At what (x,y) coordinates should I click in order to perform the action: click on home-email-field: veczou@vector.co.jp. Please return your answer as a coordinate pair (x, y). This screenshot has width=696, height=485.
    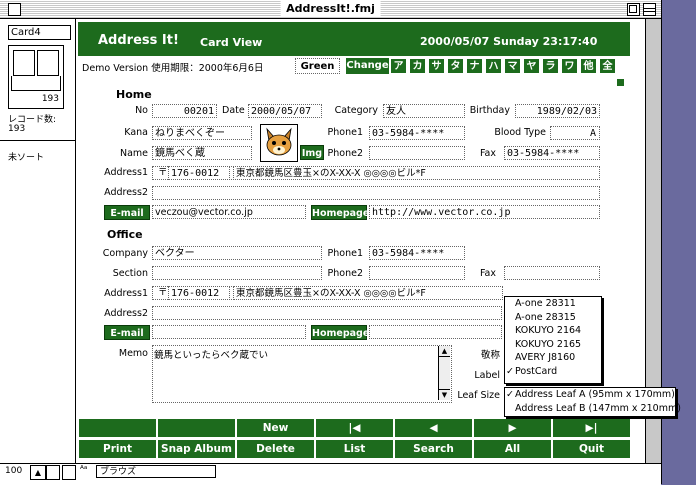
    Looking at the image, I should click on (229, 212).